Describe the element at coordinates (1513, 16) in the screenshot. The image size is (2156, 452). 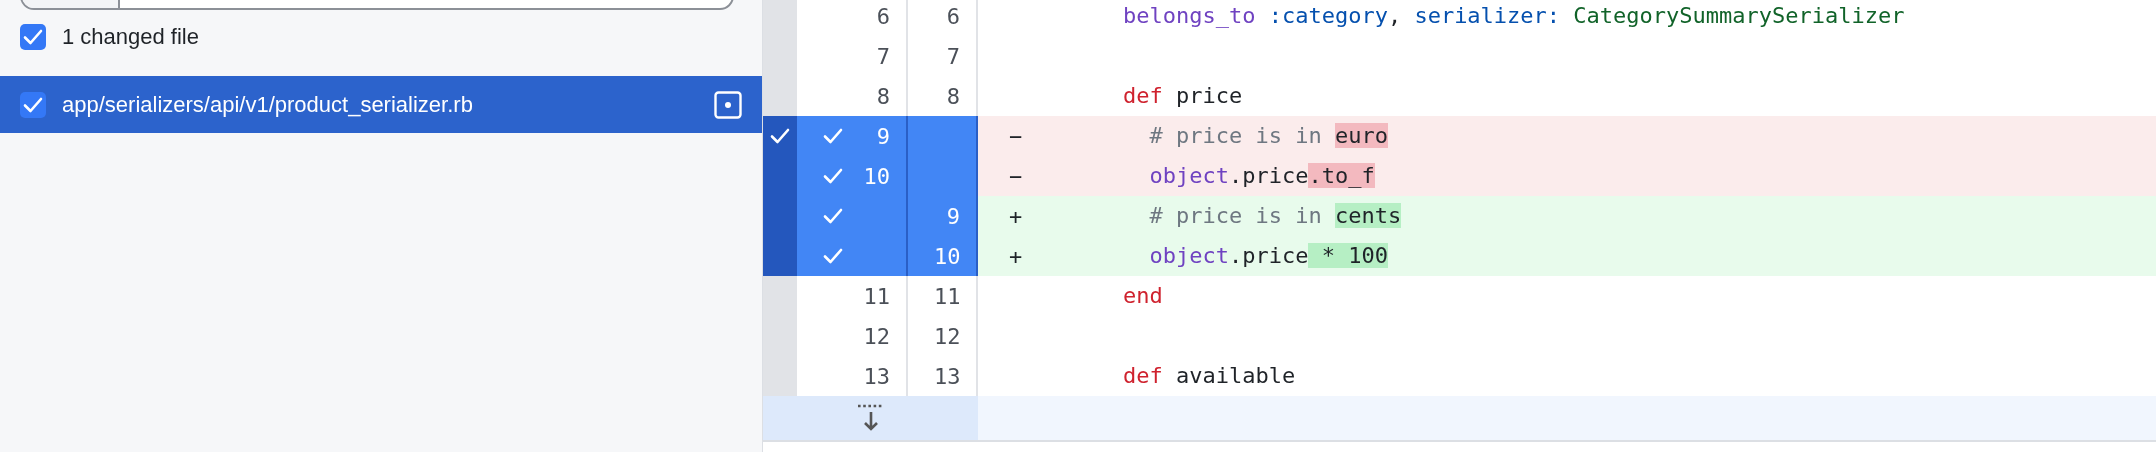
I see `code-line: belongs_to :category, serializer: CategorySummarySerializer` at that location.